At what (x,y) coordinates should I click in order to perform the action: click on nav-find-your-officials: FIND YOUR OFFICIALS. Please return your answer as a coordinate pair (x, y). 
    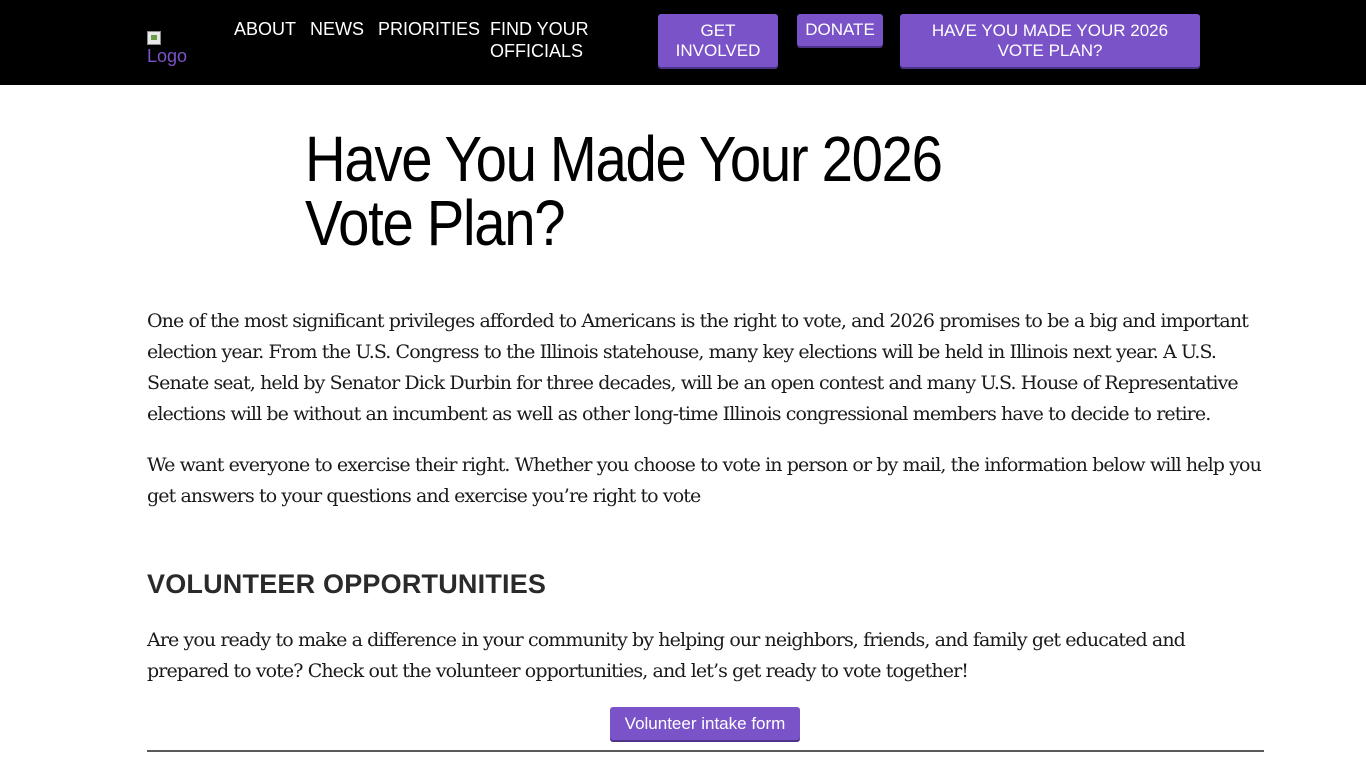
    Looking at the image, I should click on (545, 40).